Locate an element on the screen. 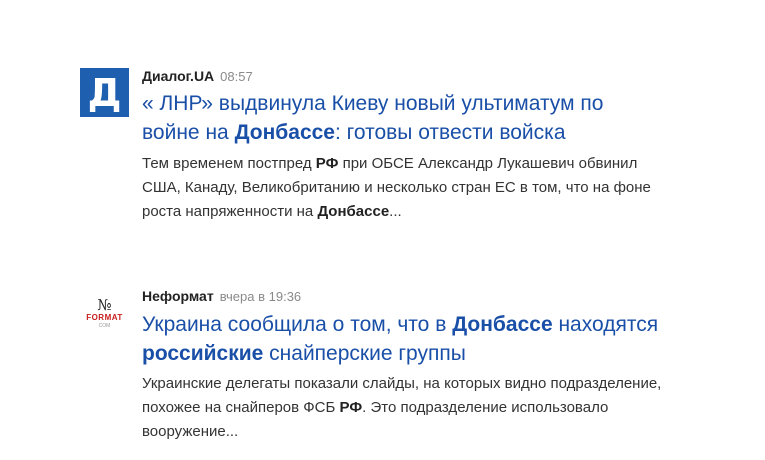 This screenshot has width=765, height=460. source-logo-dialog-icon: Д is located at coordinates (104, 92).